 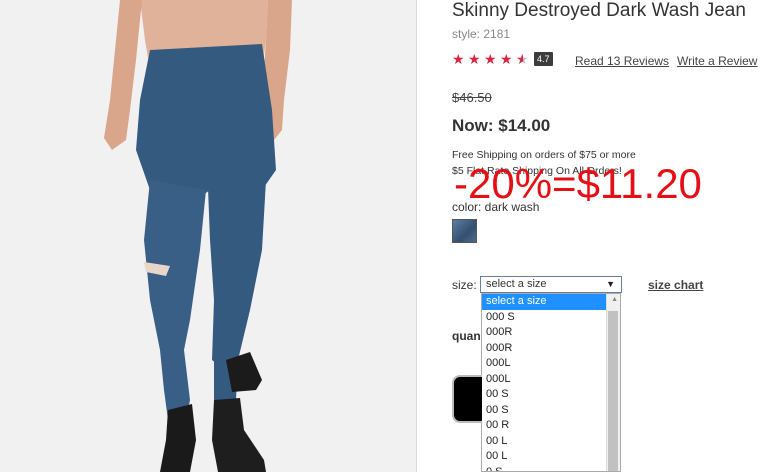 What do you see at coordinates (610, 284) in the screenshot?
I see `chevron-down-icon: ▼` at bounding box center [610, 284].